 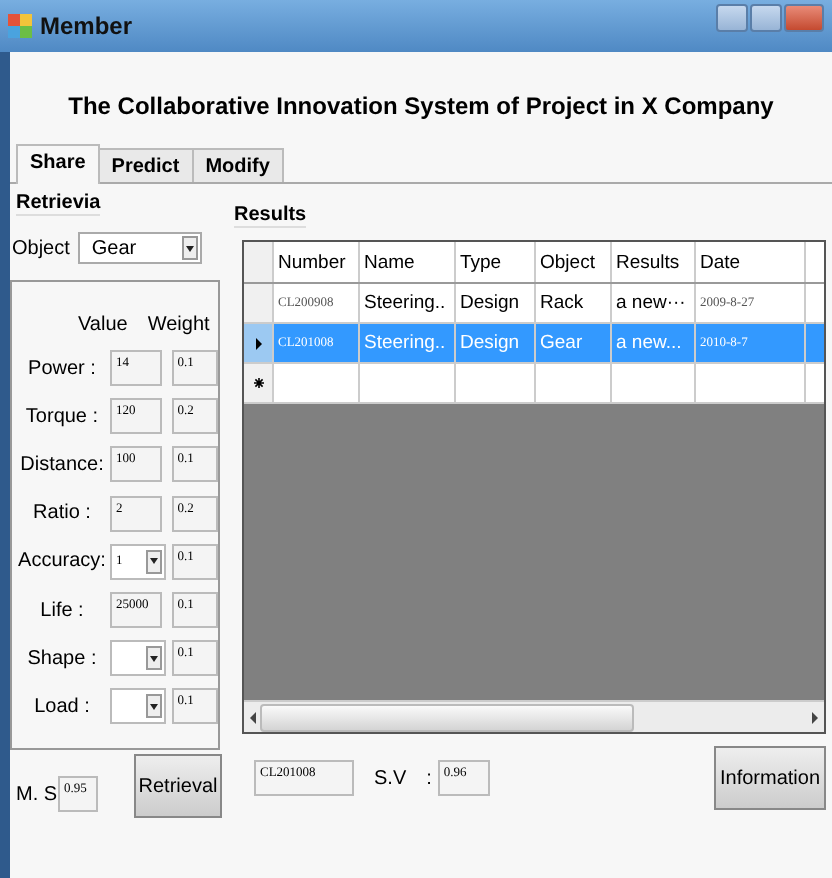 I want to click on parameter-label: Ratio :, so click(x=62, y=513).